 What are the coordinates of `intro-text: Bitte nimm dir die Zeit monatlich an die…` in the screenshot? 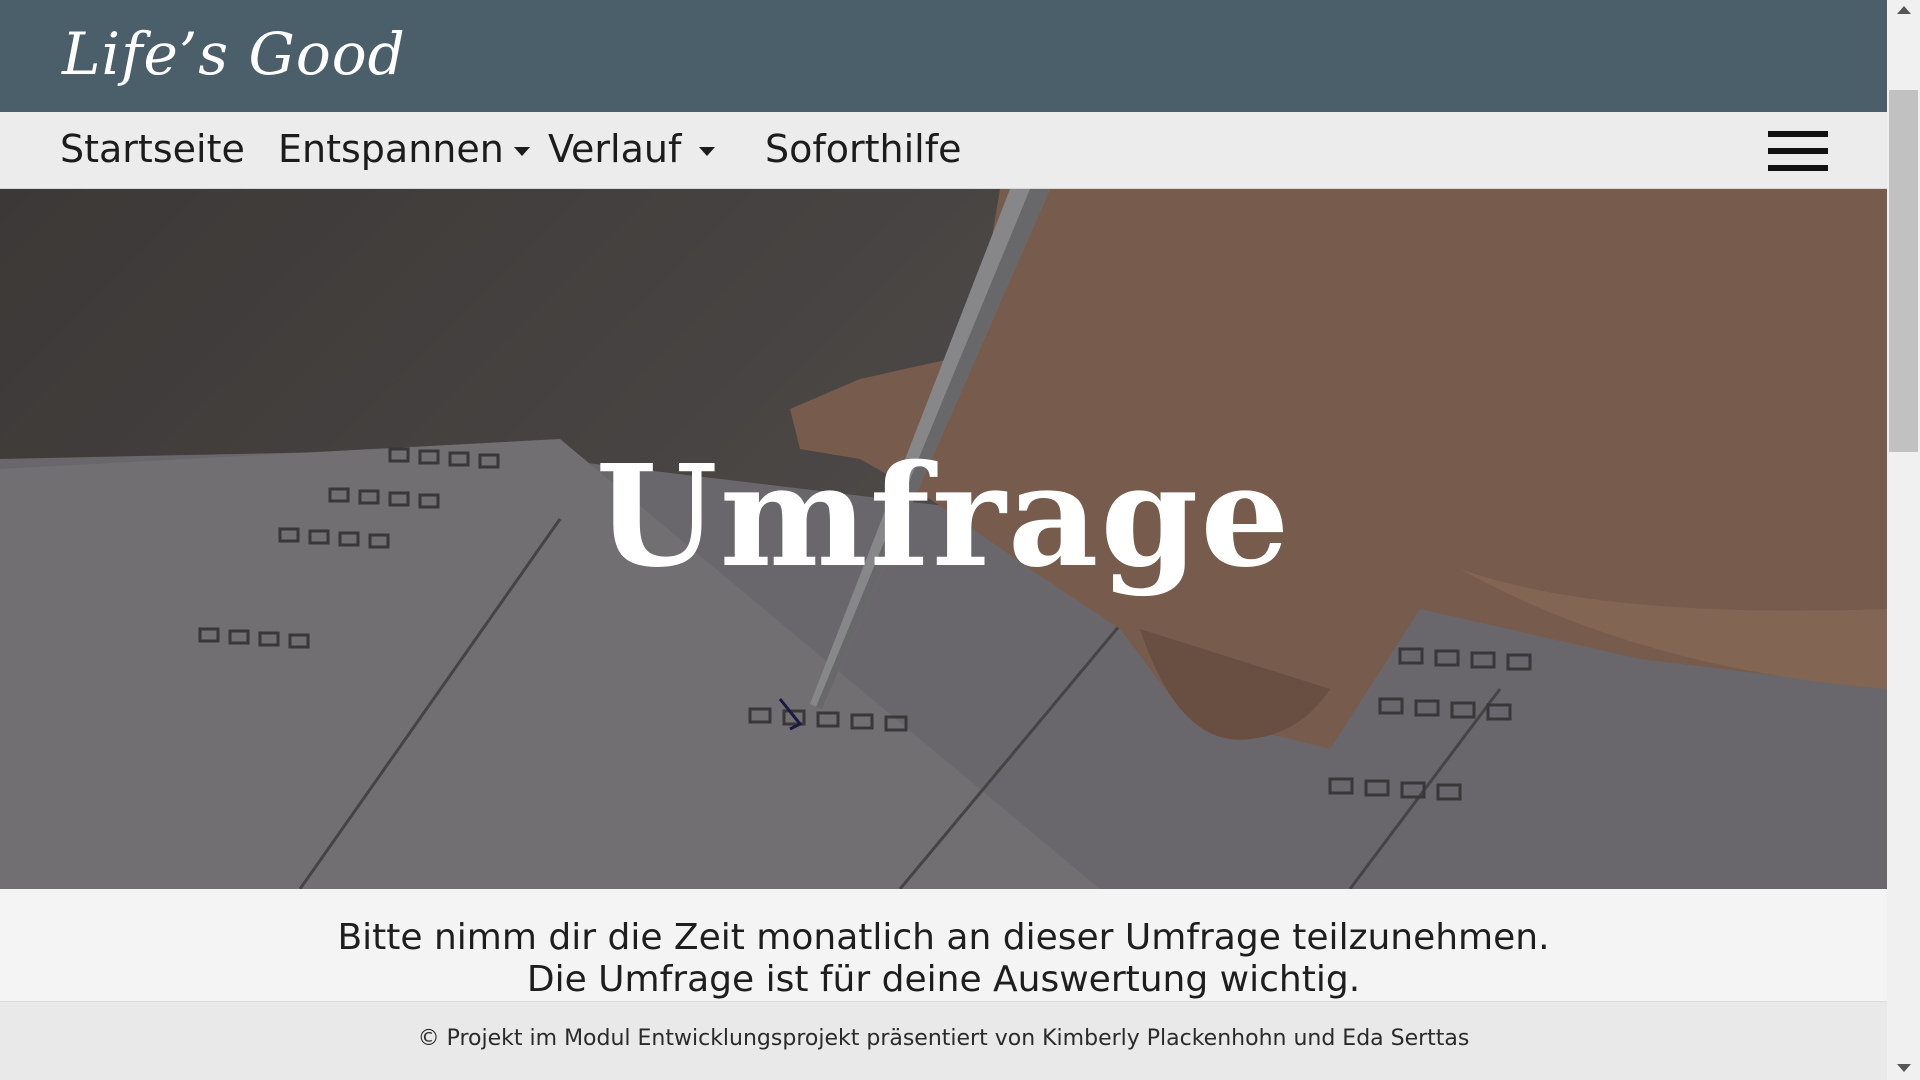 It's located at (943, 945).